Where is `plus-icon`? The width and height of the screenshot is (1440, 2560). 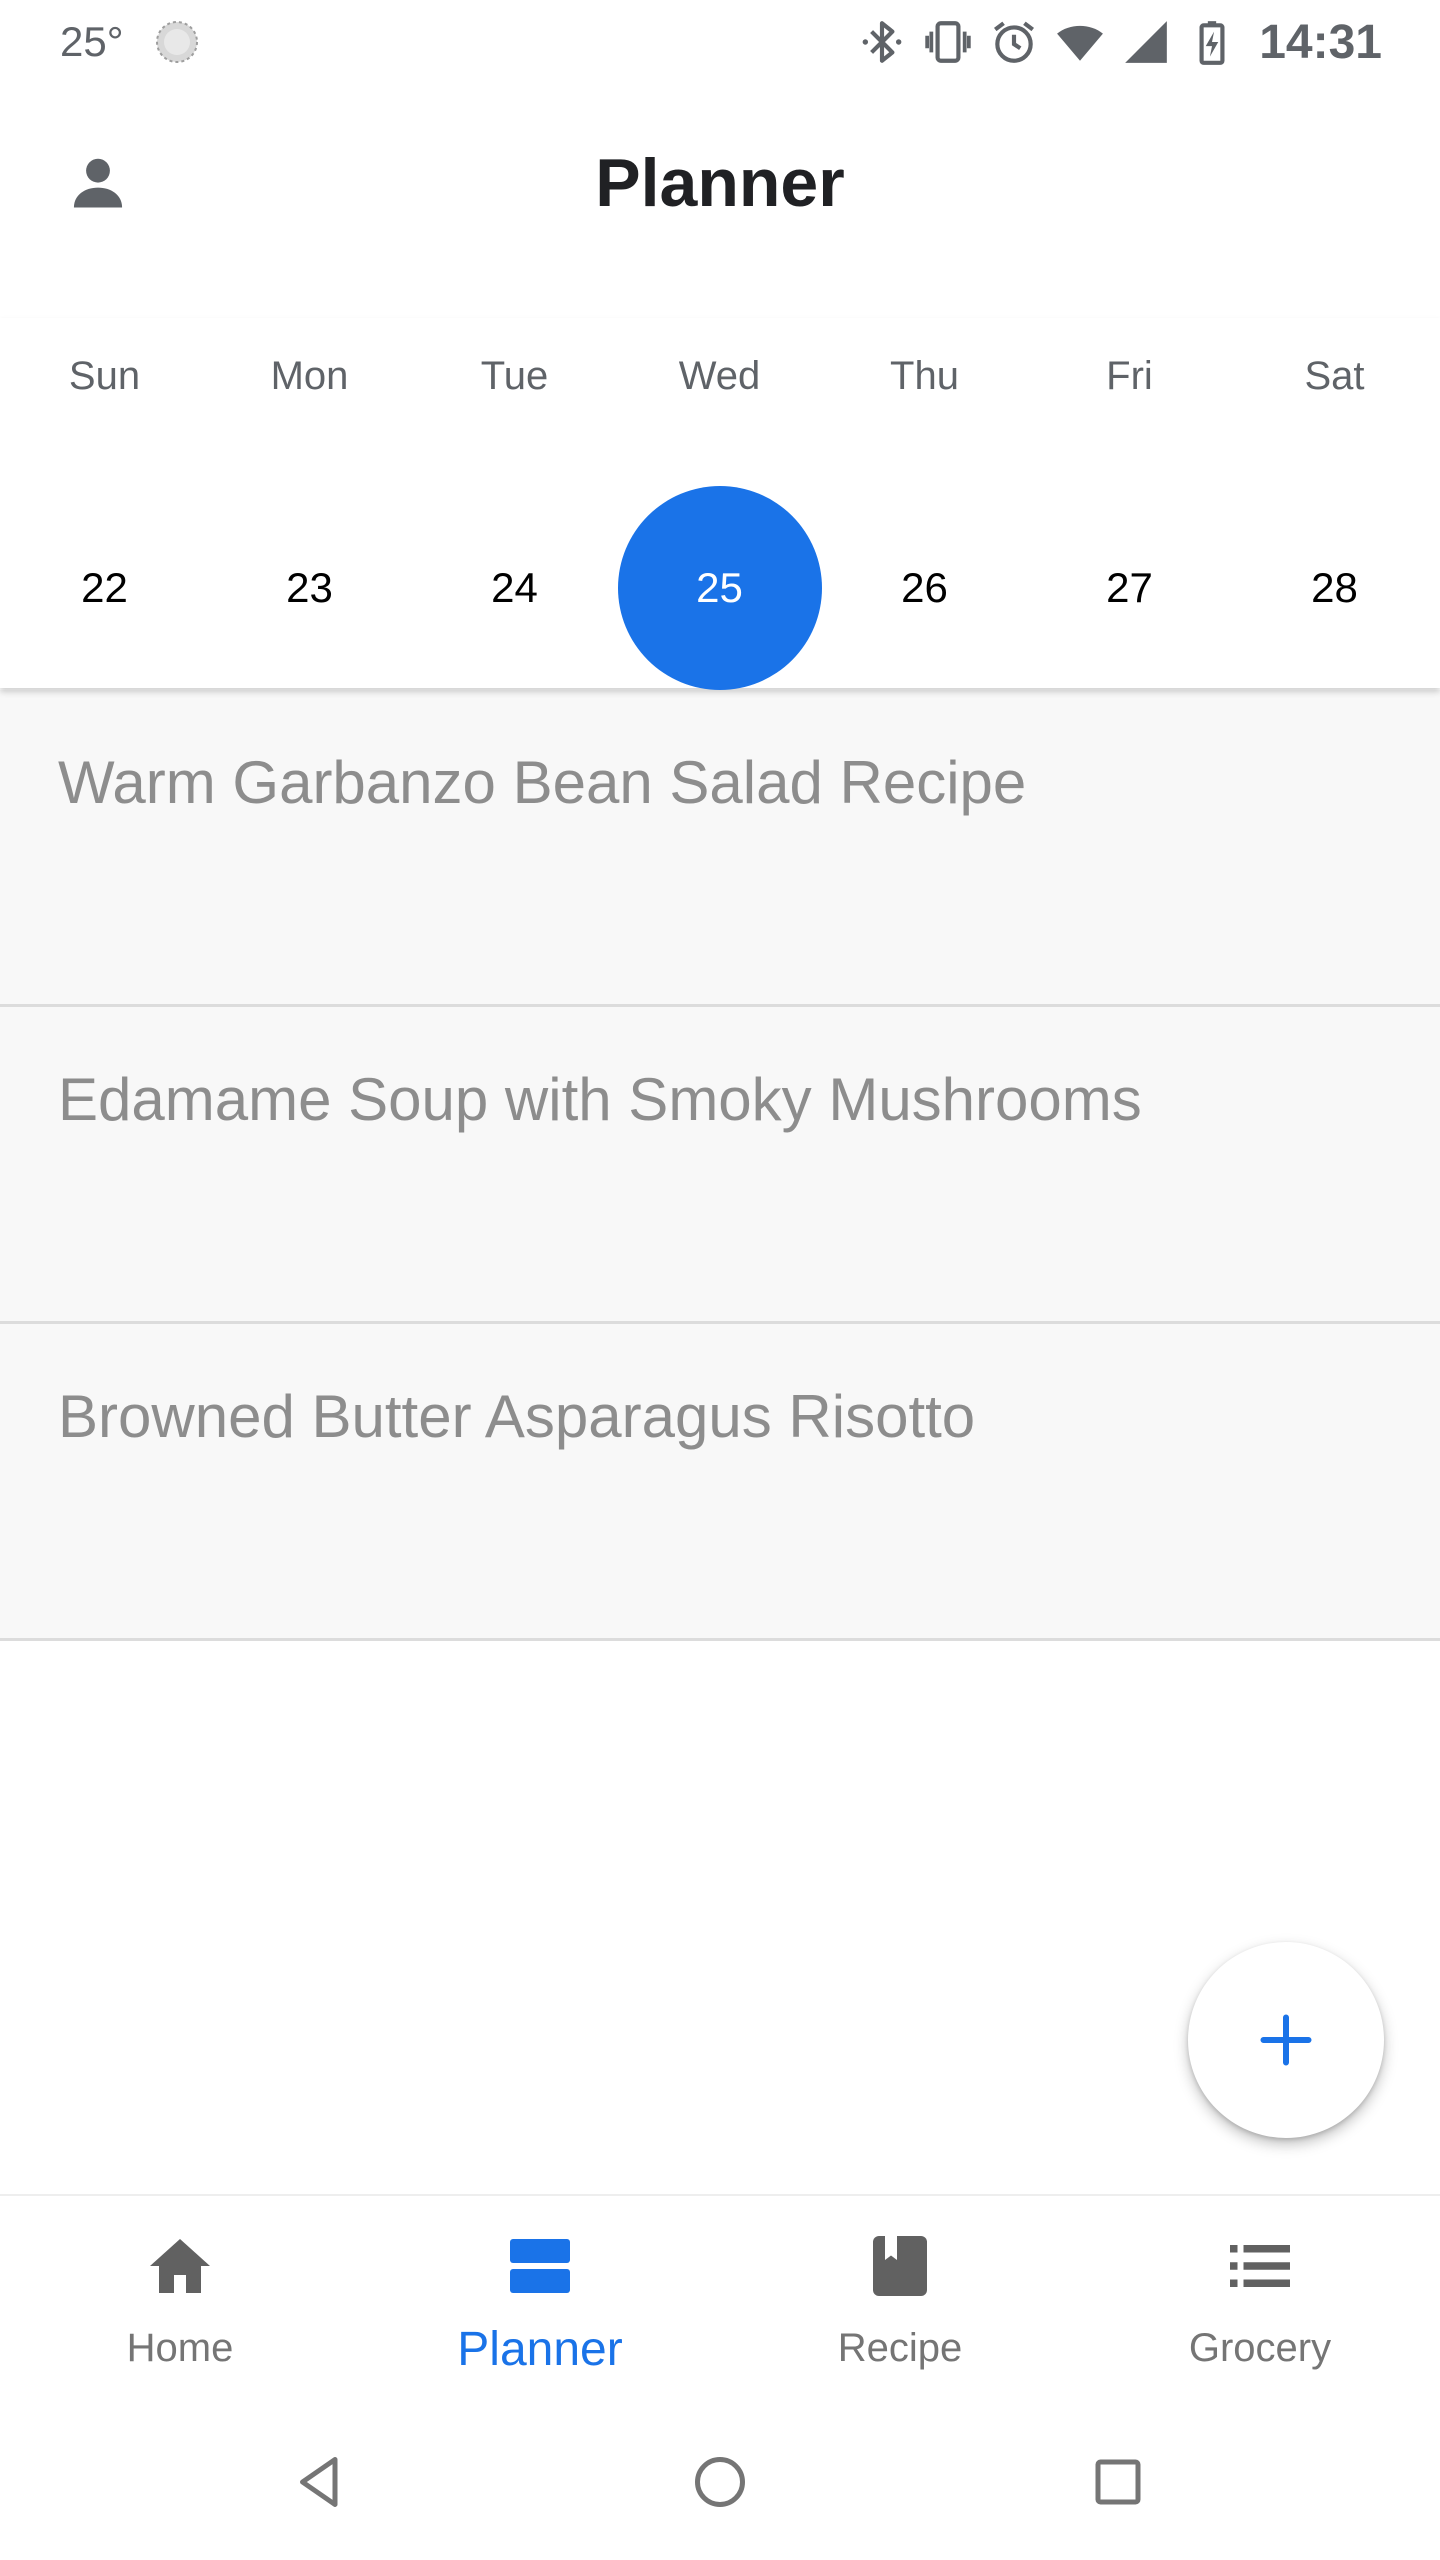 plus-icon is located at coordinates (1286, 2040).